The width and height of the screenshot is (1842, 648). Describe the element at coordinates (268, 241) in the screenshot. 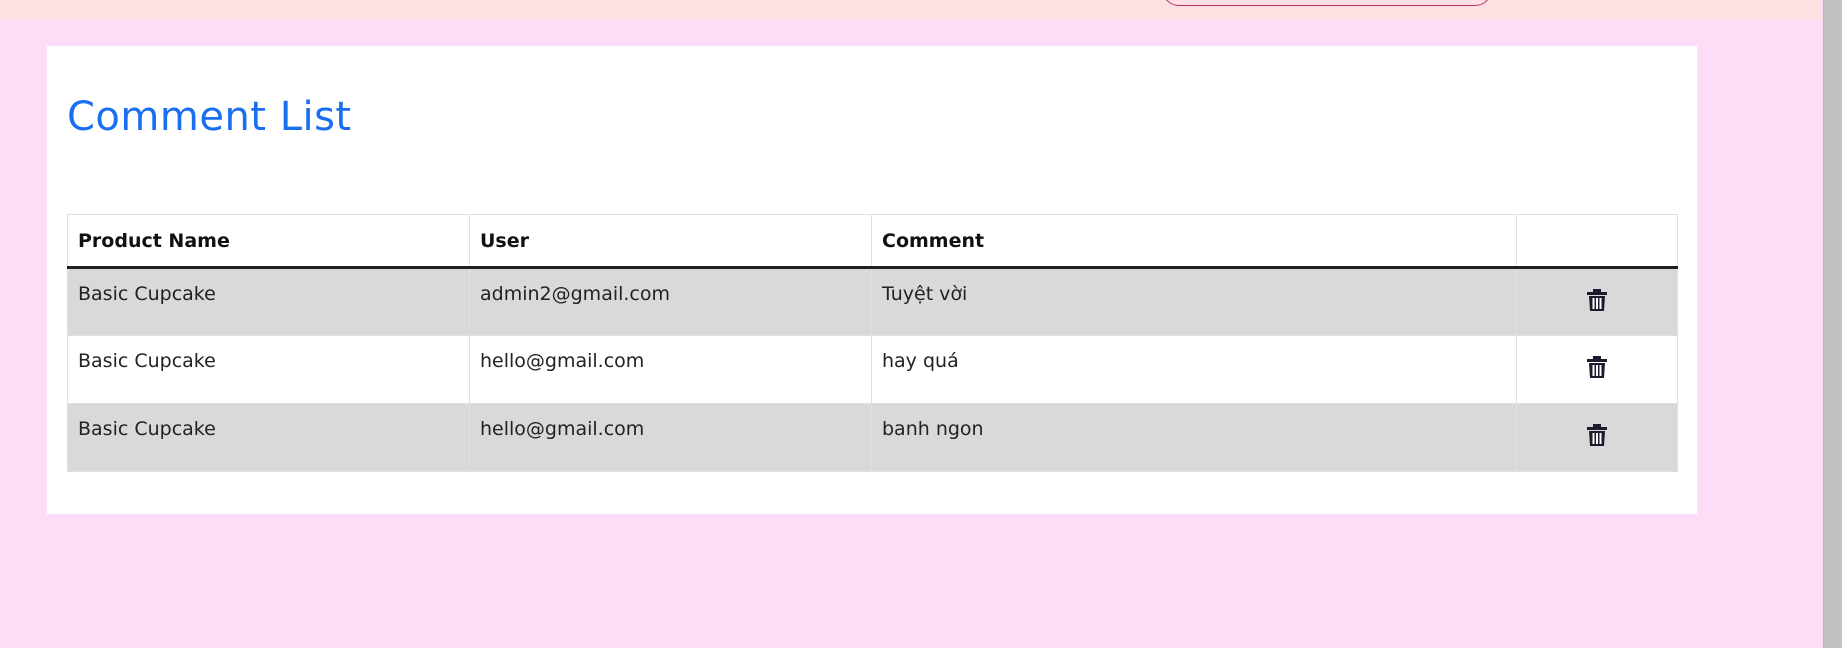

I see `column-header-product-name: Product Name` at that location.